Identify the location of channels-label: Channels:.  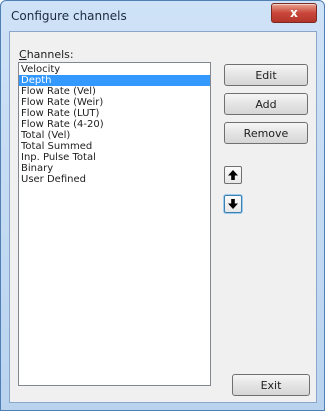
(46, 54).